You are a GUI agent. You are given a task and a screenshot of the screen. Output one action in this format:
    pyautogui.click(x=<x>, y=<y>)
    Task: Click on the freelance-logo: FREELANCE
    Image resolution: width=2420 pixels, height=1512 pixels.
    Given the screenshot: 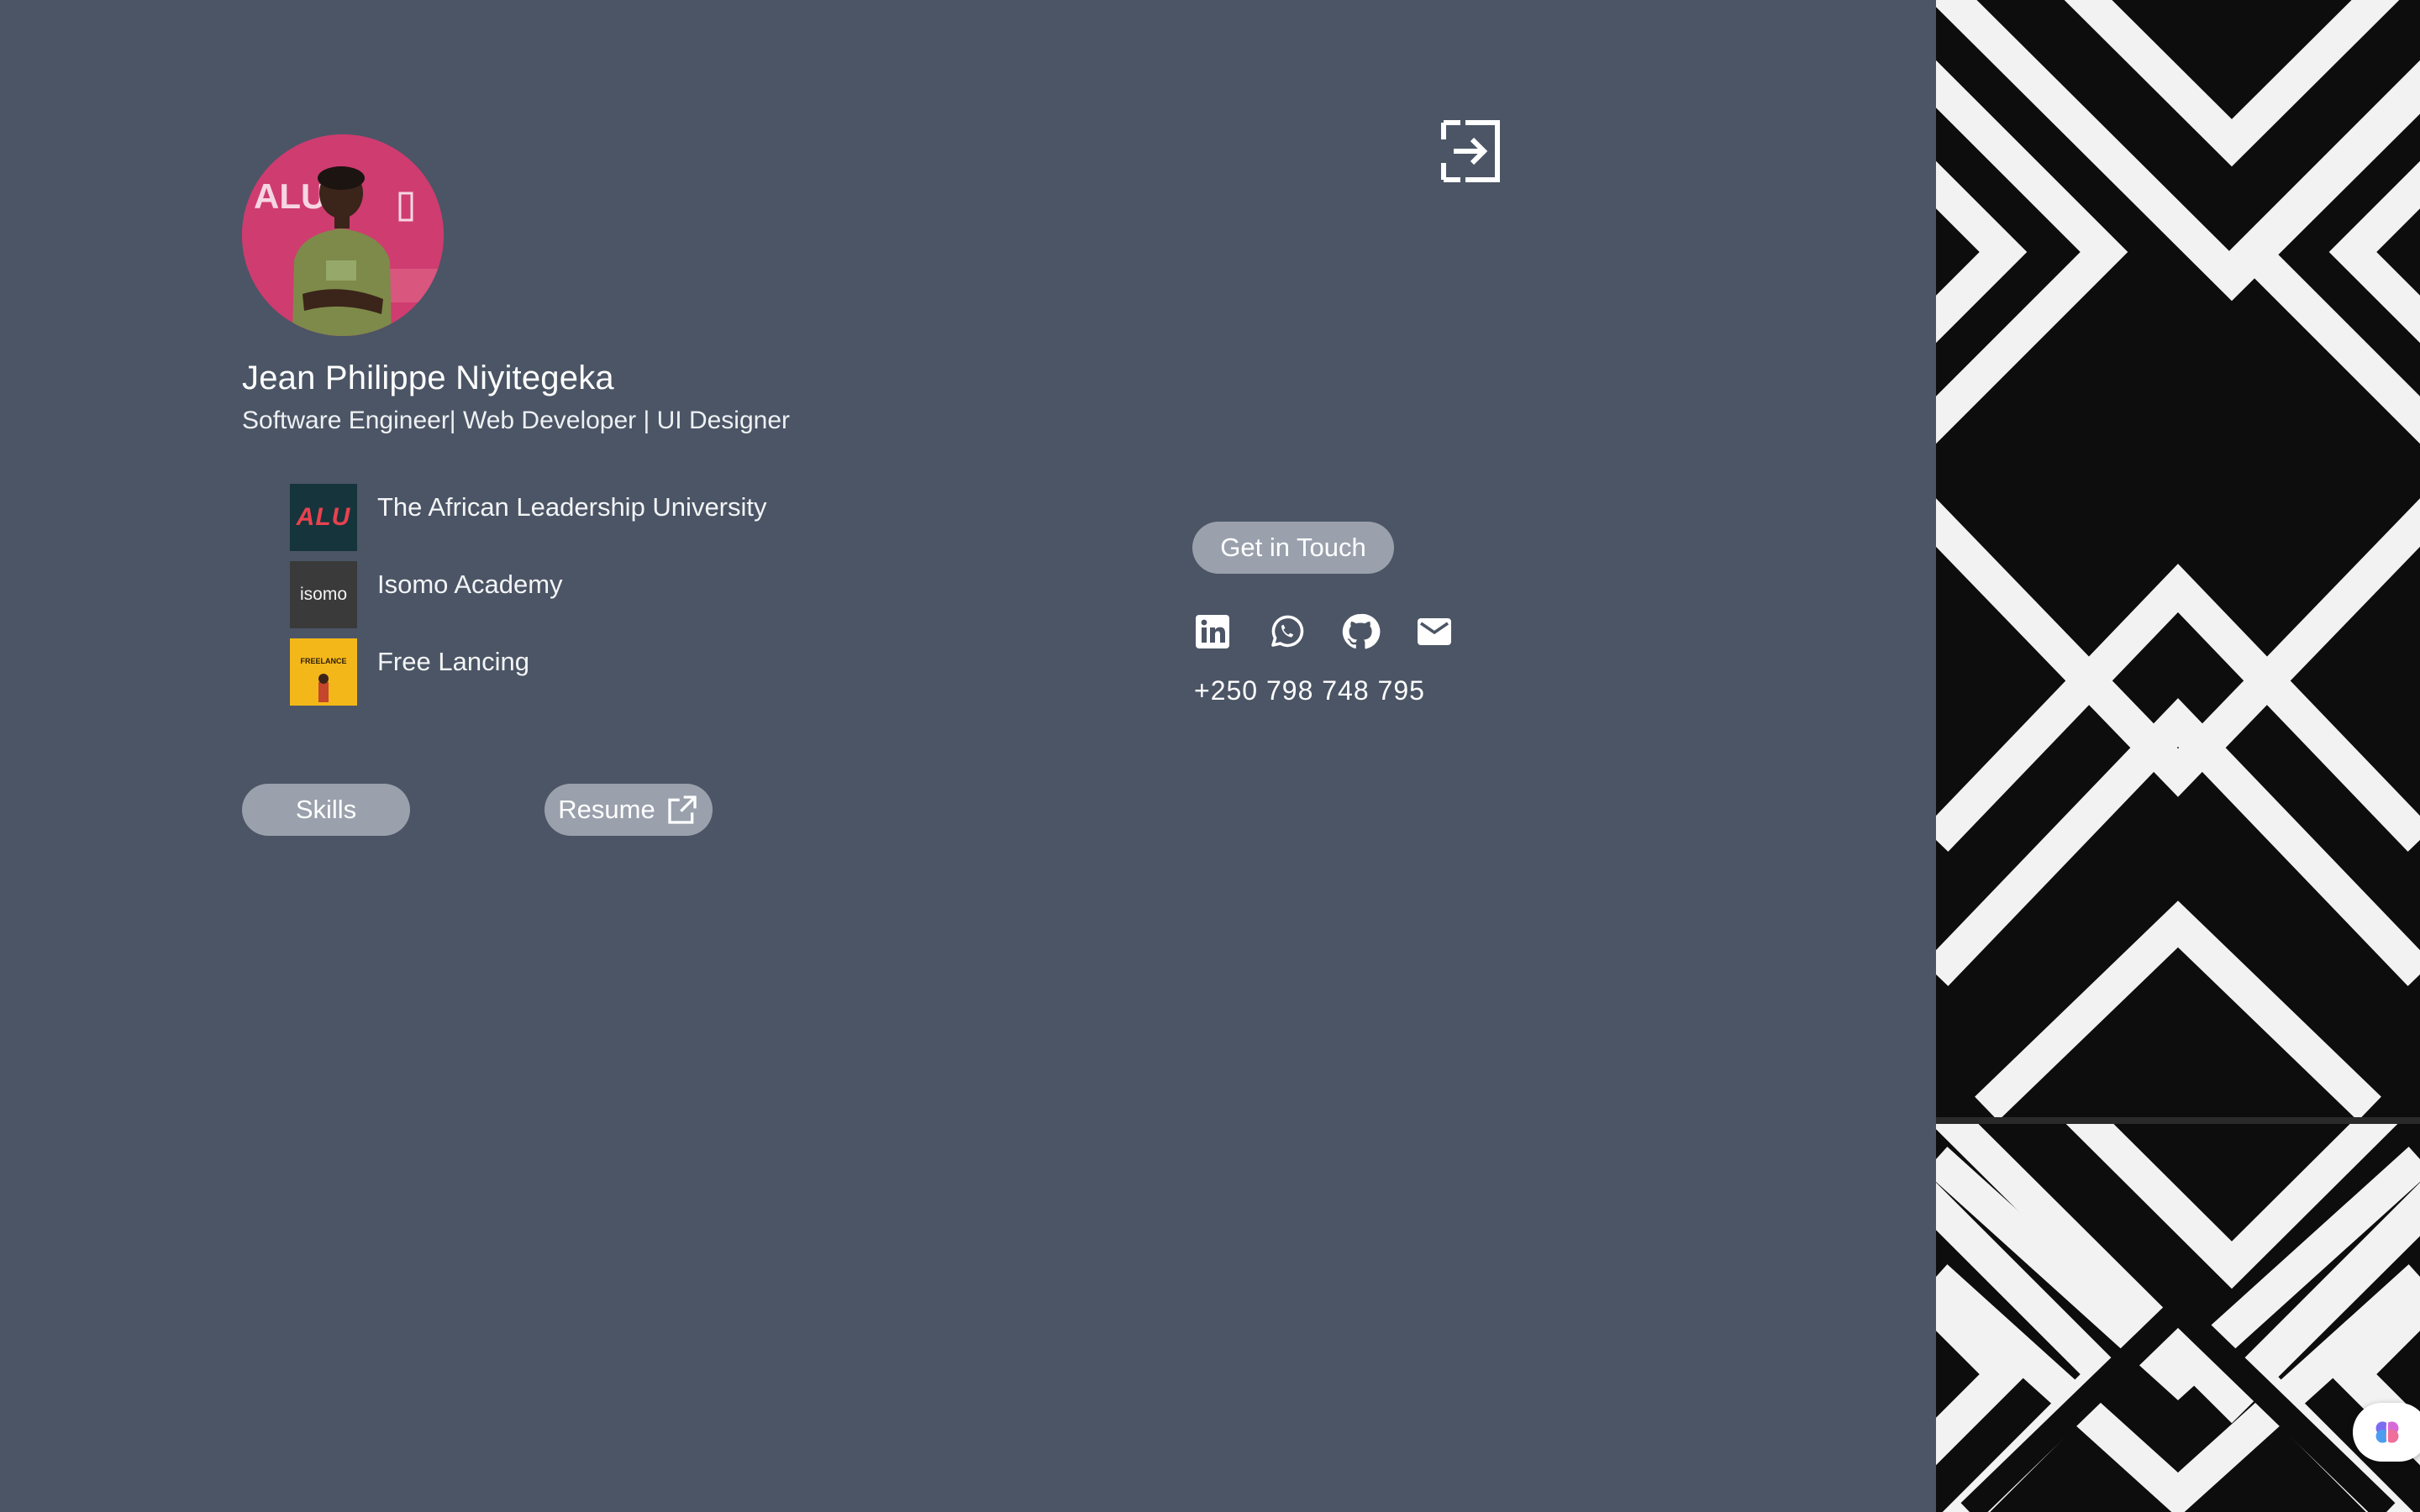 What is the action you would take?
    pyautogui.click(x=323, y=672)
    